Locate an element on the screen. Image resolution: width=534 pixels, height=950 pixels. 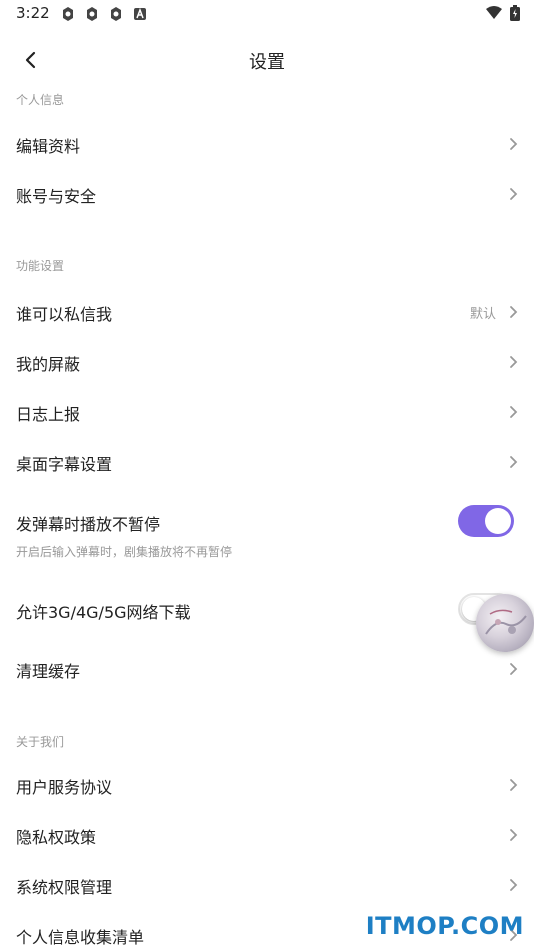
battery-icon is located at coordinates (515, 13).